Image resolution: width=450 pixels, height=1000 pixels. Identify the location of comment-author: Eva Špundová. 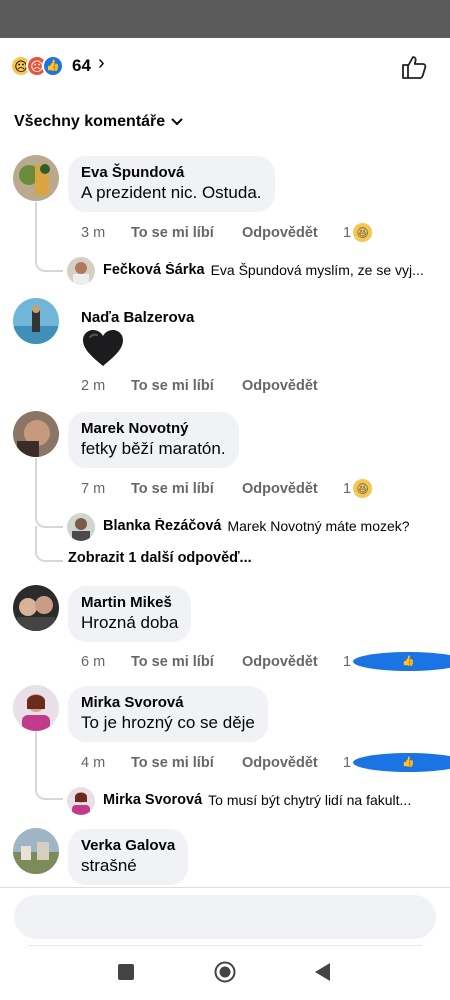
(171, 172).